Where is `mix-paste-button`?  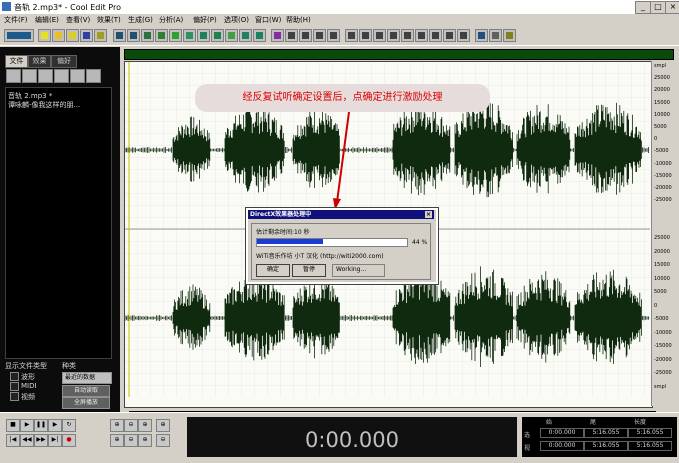
mix-paste-button is located at coordinates (217, 35).